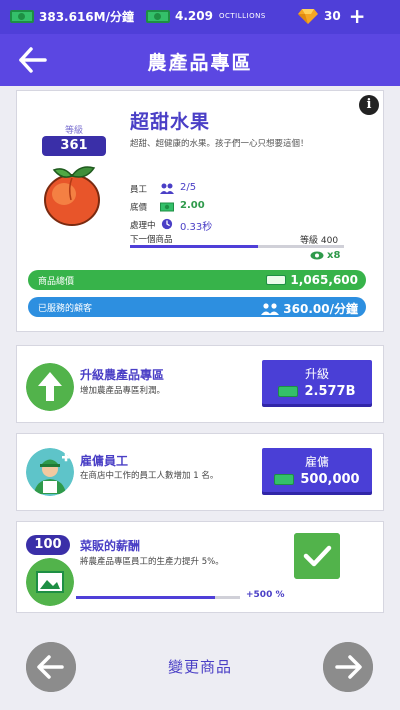 Image resolution: width=400 pixels, height=710 pixels. Describe the element at coordinates (348, 667) in the screenshot. I see `next-product-button` at that location.